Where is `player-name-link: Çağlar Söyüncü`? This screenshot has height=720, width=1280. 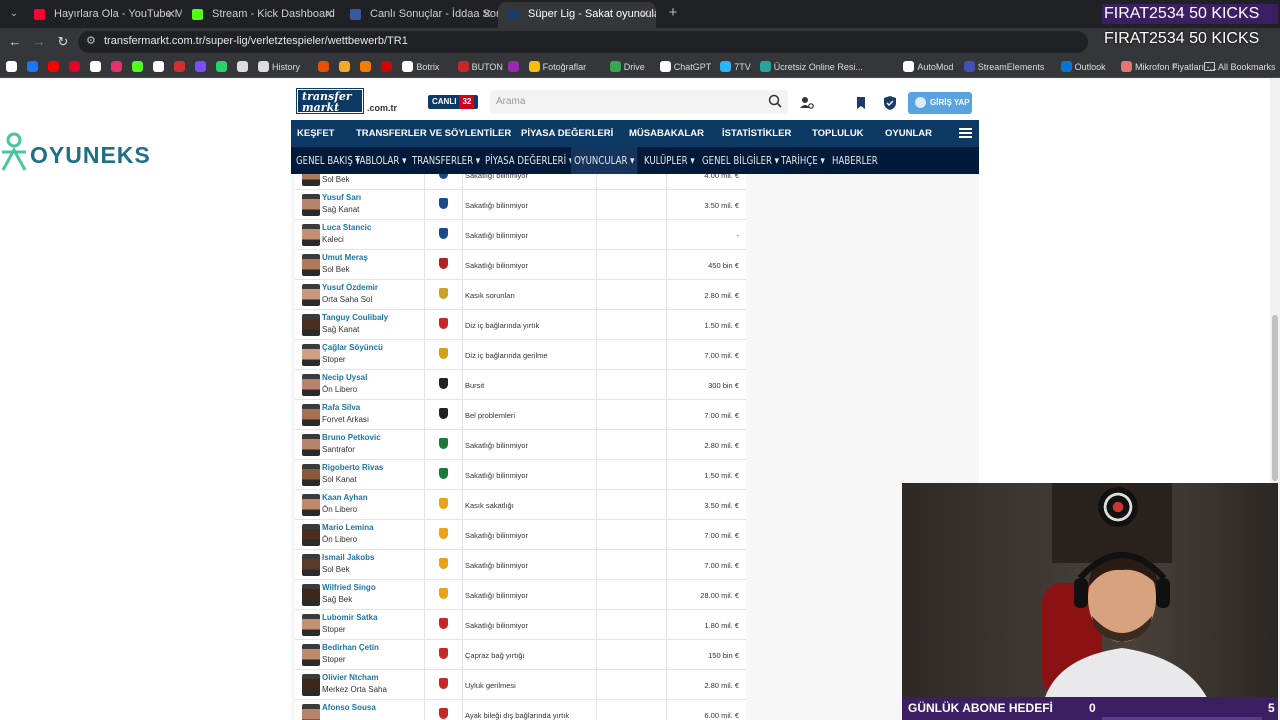 player-name-link: Çağlar Söyüncü is located at coordinates (352, 347).